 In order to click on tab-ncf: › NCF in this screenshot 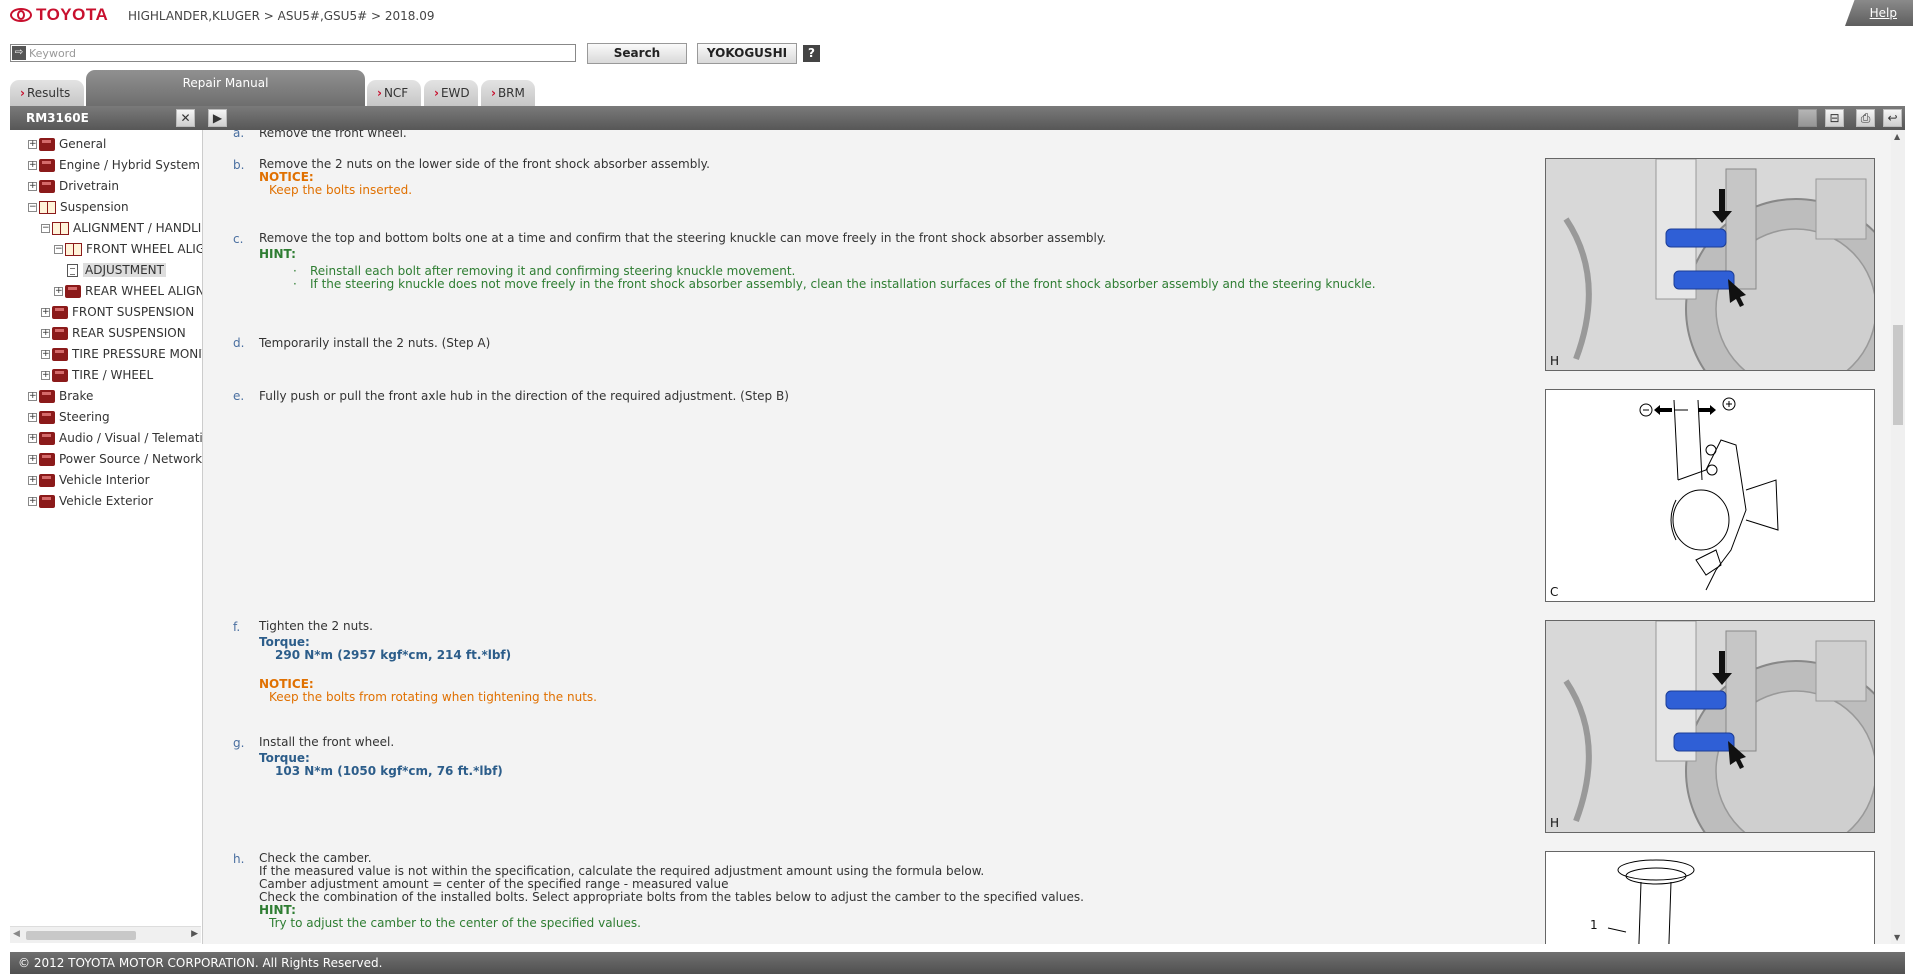, I will do `click(394, 93)`.